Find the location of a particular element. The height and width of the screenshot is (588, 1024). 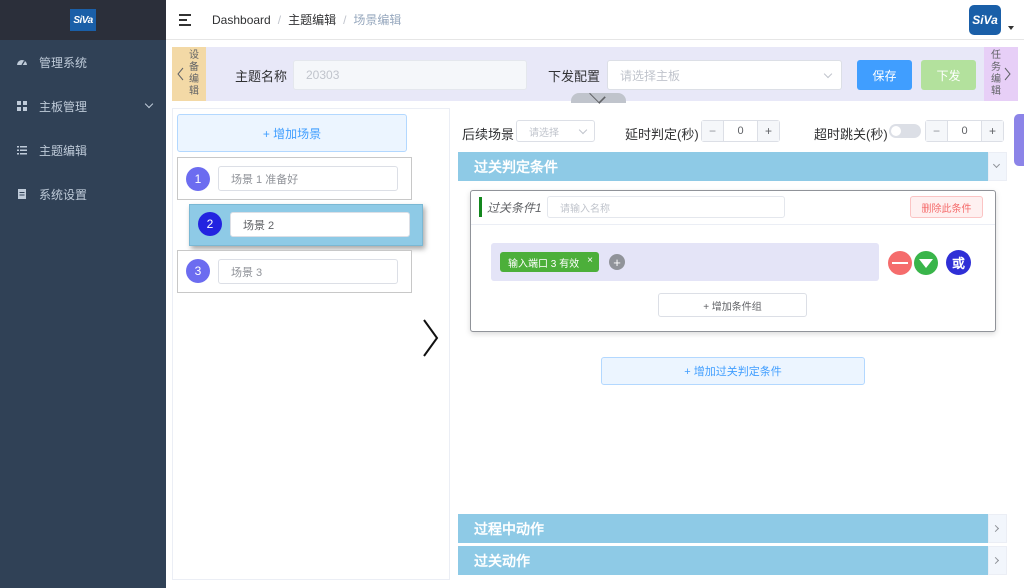

delay-stepper: − 0 + is located at coordinates (740, 131).